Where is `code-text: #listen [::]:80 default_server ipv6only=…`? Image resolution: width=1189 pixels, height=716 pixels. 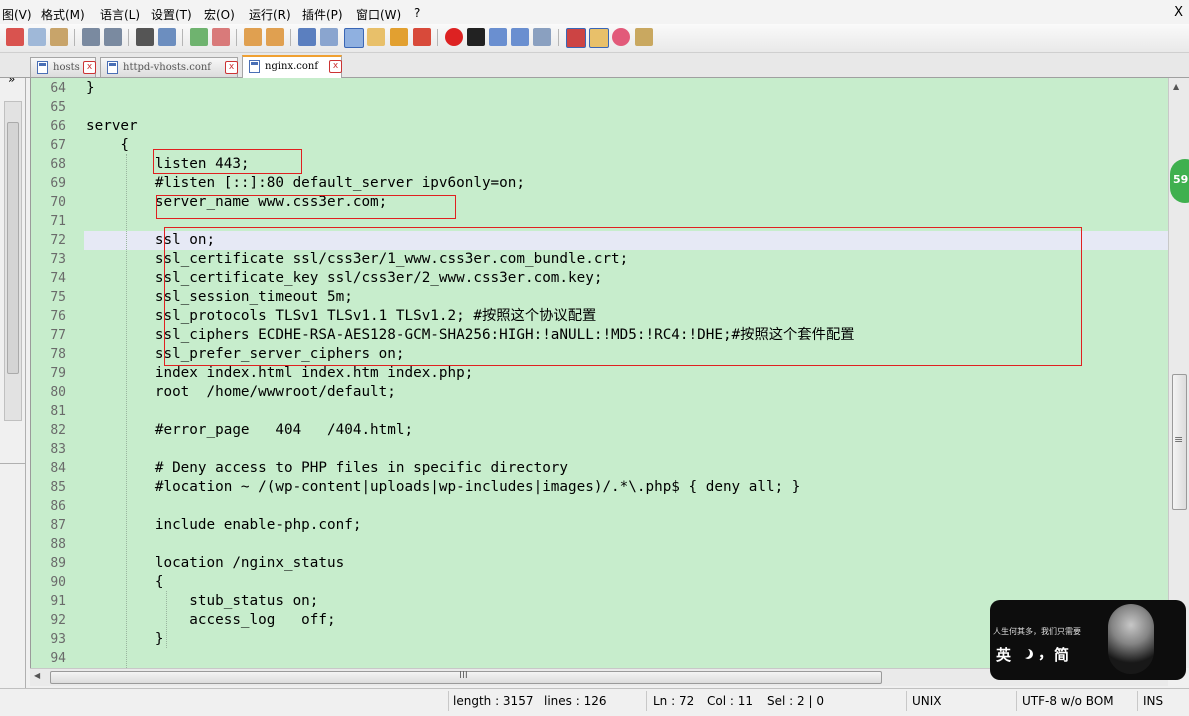 code-text: #listen [::]:80 default_server ipv6only=… is located at coordinates (305, 183).